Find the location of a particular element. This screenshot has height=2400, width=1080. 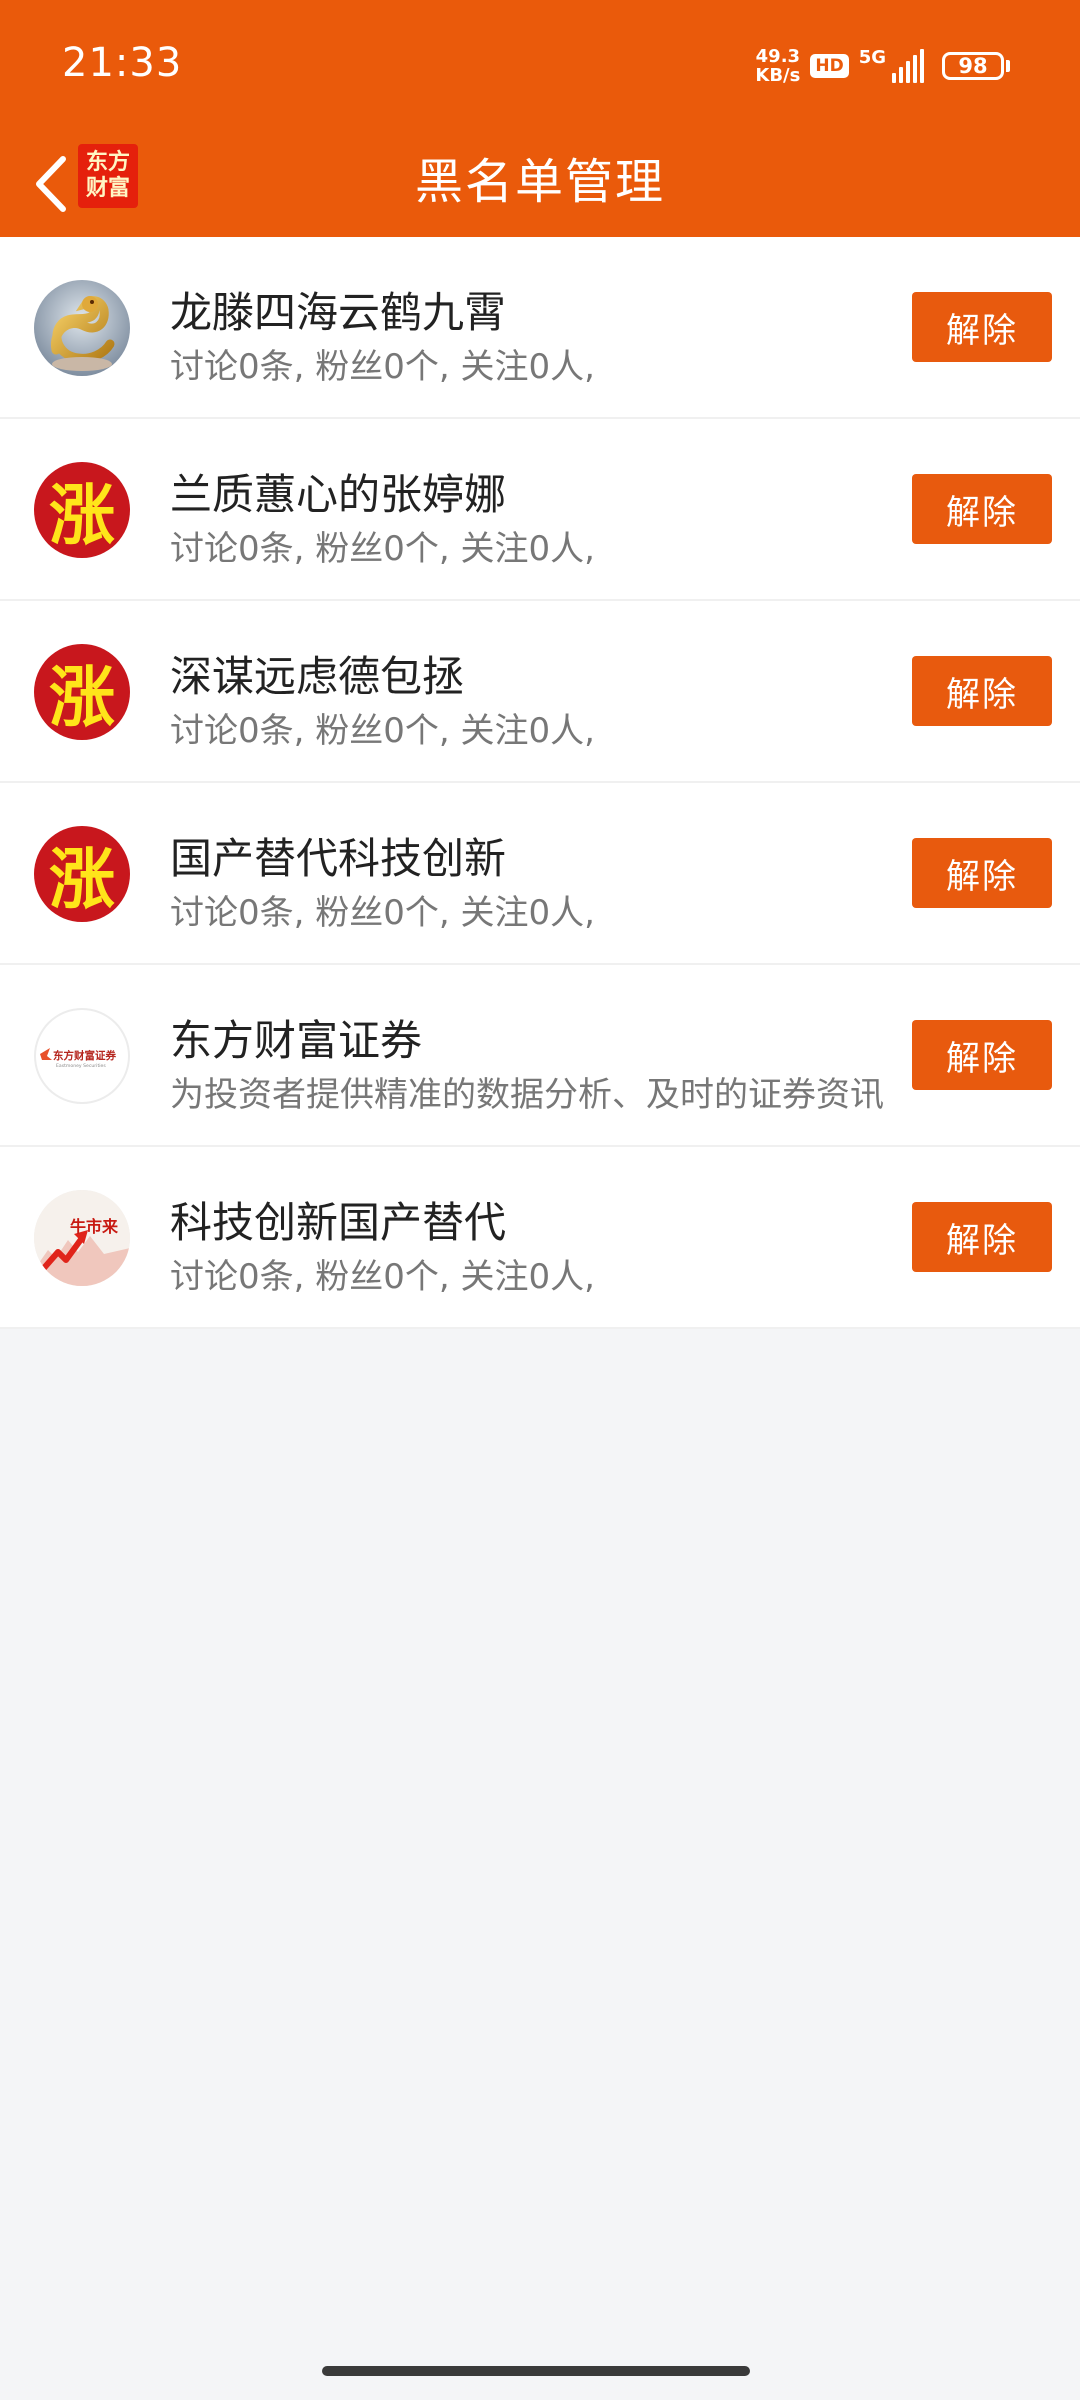

logo-mark is located at coordinates (46, 1054).